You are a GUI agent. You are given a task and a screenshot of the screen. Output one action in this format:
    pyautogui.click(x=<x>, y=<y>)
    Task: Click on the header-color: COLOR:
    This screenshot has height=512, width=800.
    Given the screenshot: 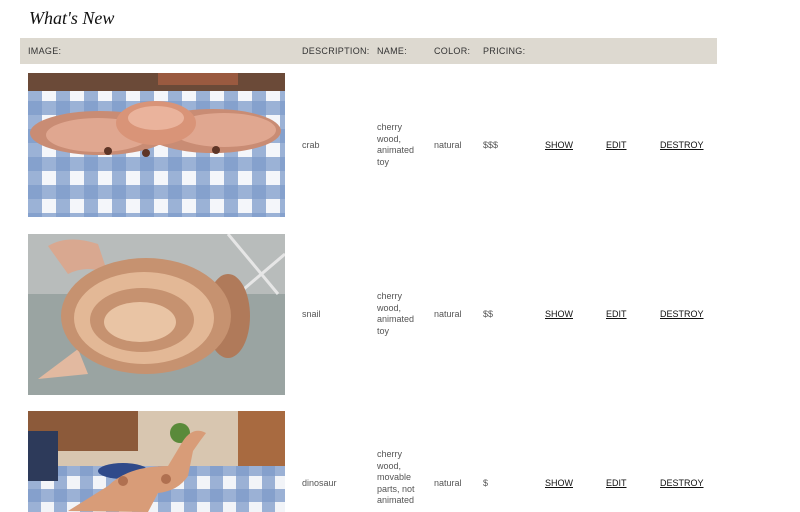 What is the action you would take?
    pyautogui.click(x=452, y=51)
    